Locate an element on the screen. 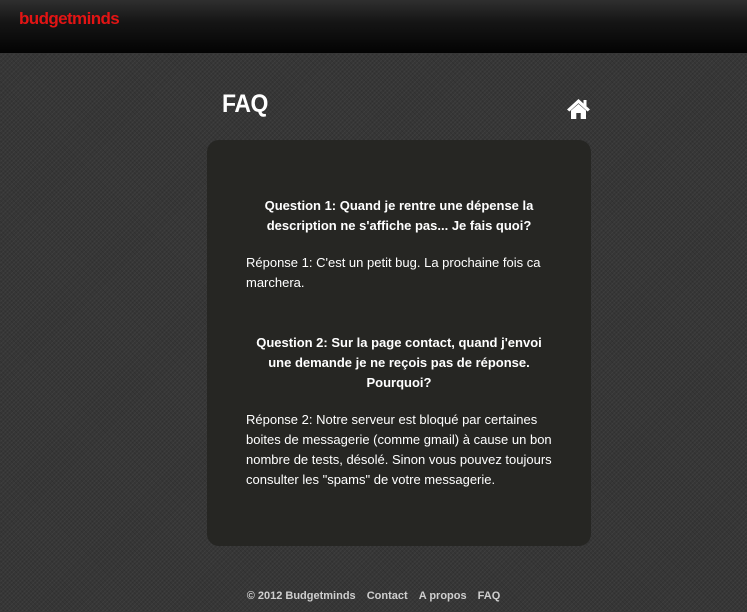  home-icon is located at coordinates (578, 109).